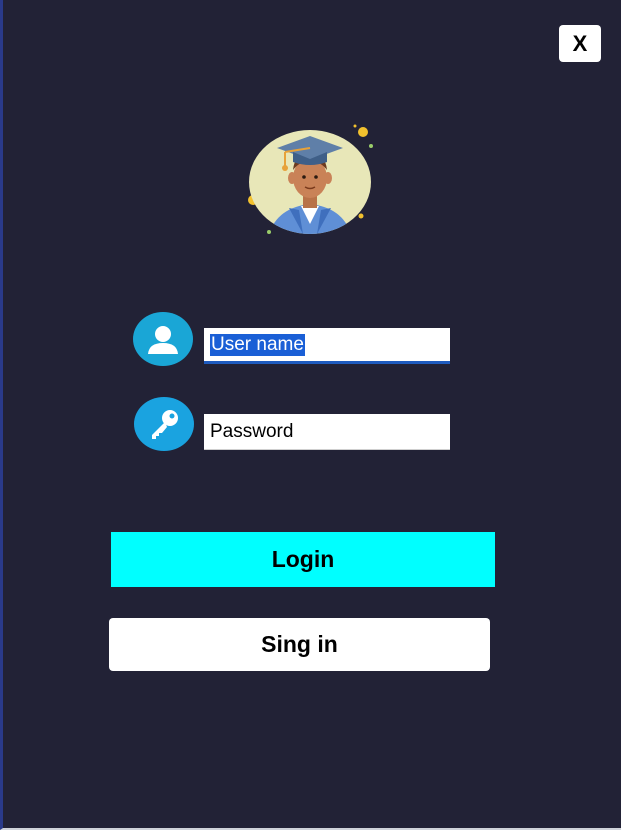 This screenshot has width=623, height=832. I want to click on signin-button: Sing in, so click(299, 644).